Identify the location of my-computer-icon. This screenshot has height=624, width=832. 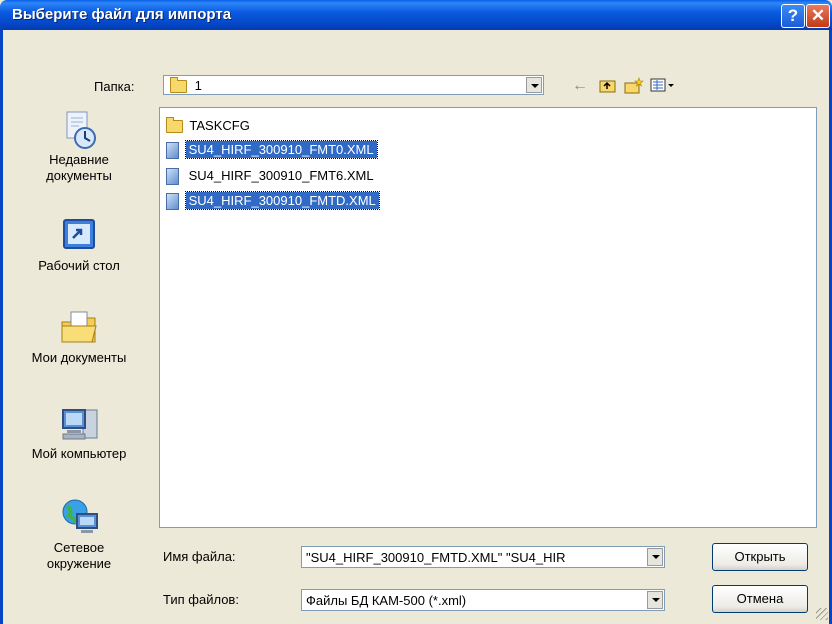
(79, 424).